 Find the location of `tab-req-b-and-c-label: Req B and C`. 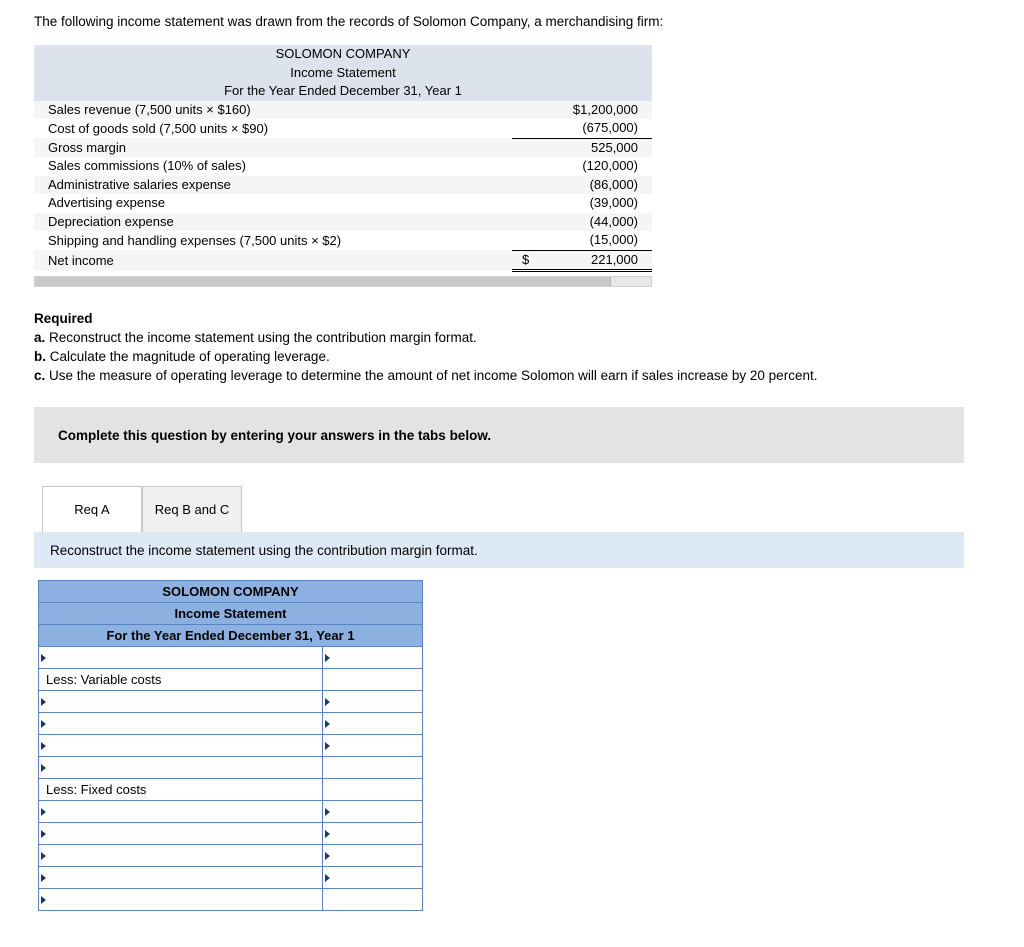

tab-req-b-and-c-label: Req B and C is located at coordinates (192, 509).